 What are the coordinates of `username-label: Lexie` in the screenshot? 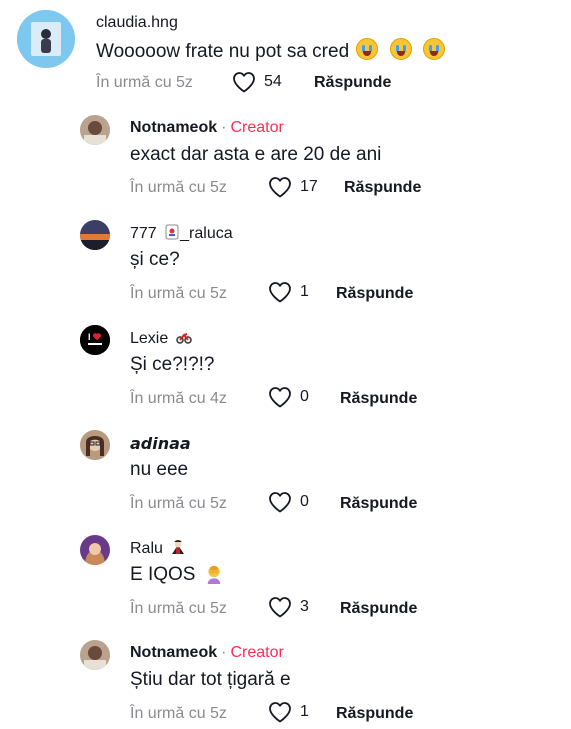 It's located at (149, 338).